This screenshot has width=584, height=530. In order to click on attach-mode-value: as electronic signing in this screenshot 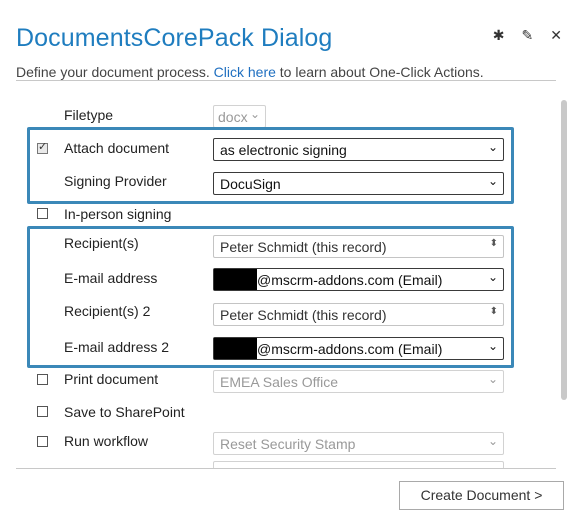, I will do `click(283, 149)`.